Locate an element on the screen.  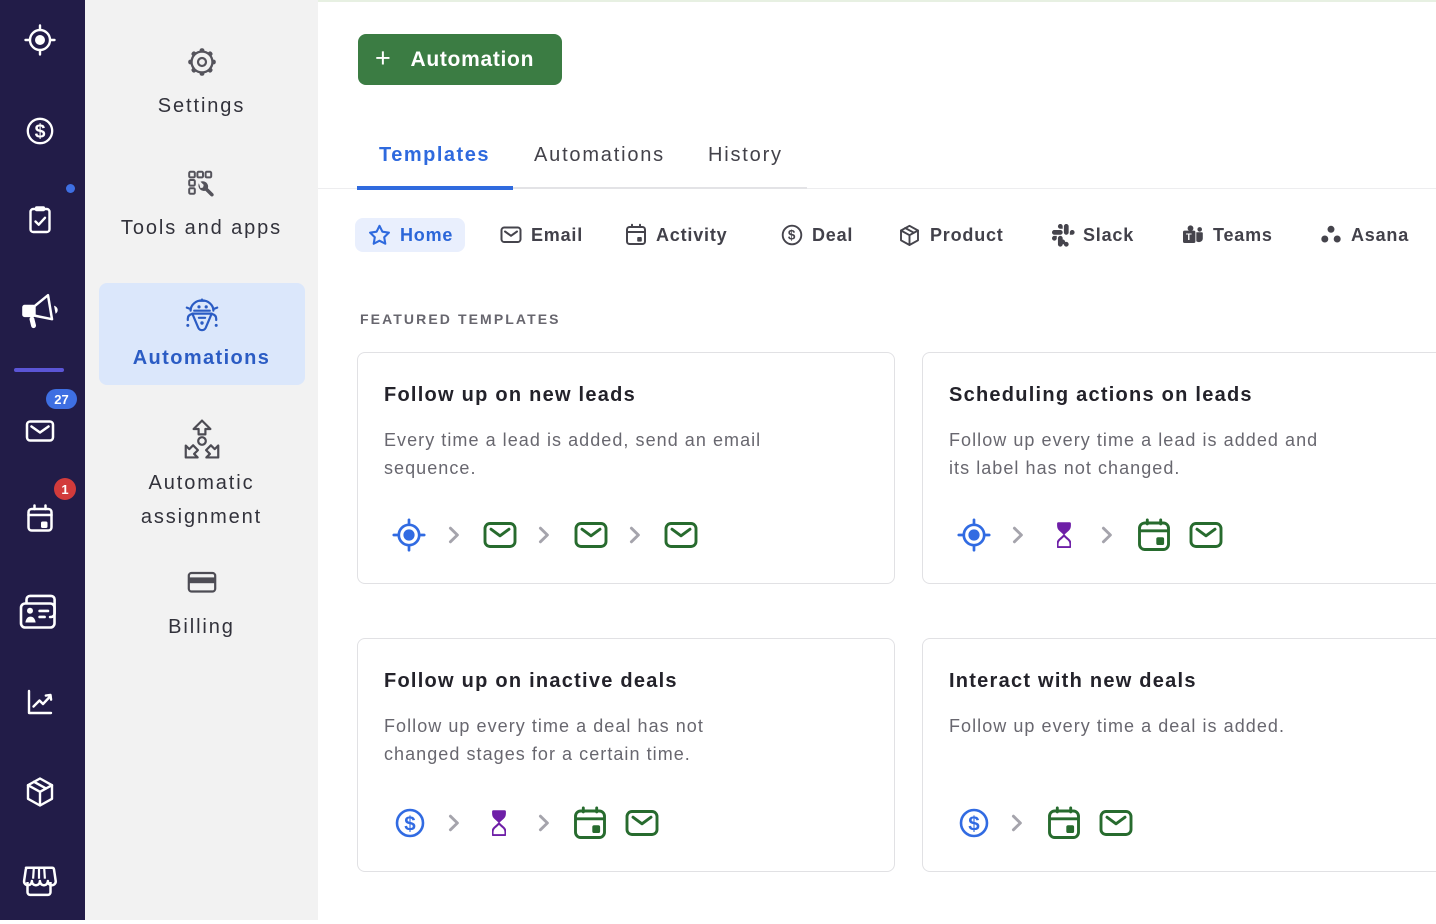
svg-text: T is located at coordinates (1189, 237).